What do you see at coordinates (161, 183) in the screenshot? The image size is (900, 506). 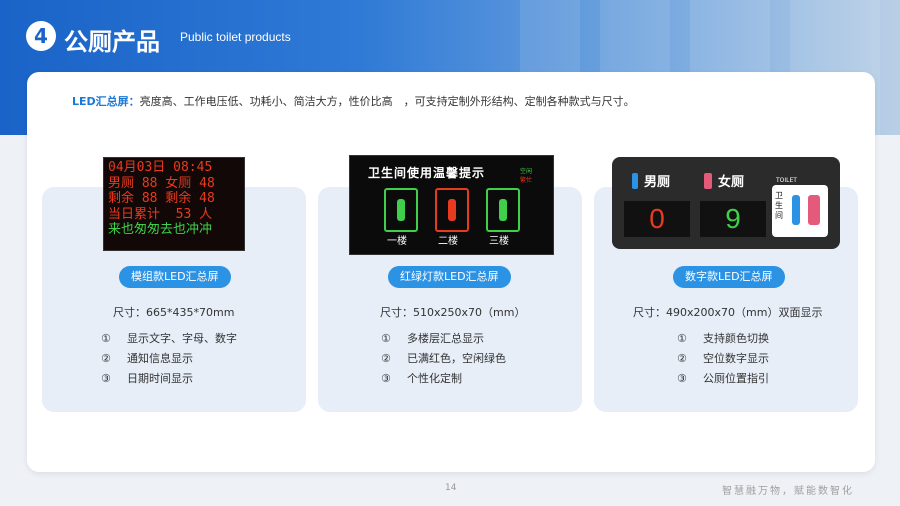 I see `led-line: 男厕 88 女厕 48` at bounding box center [161, 183].